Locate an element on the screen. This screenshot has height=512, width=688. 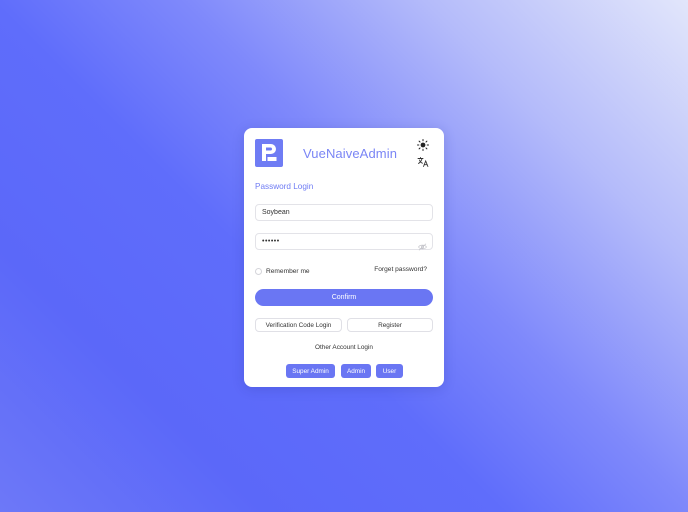
confirm-button: Confirm is located at coordinates (344, 297).